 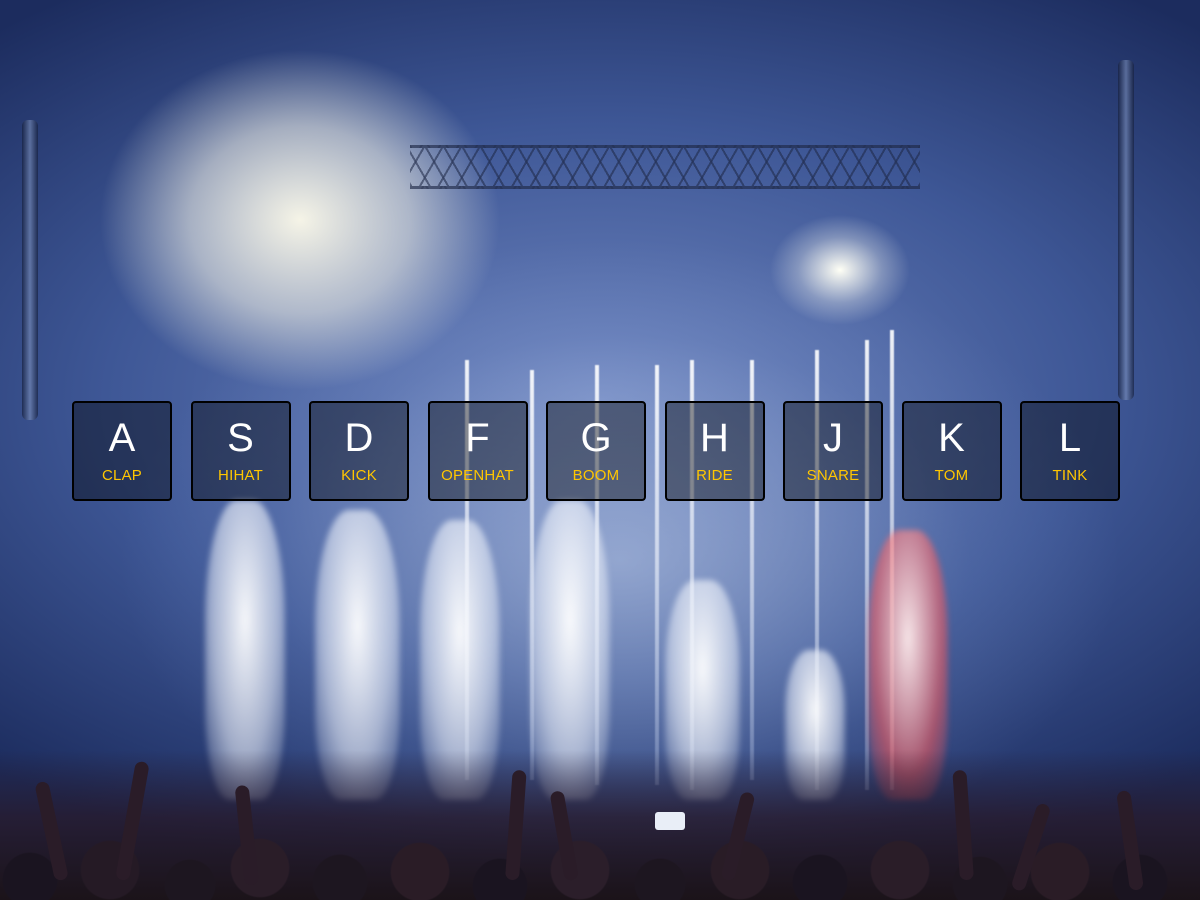 I want to click on key-letter: L, so click(x=1070, y=438).